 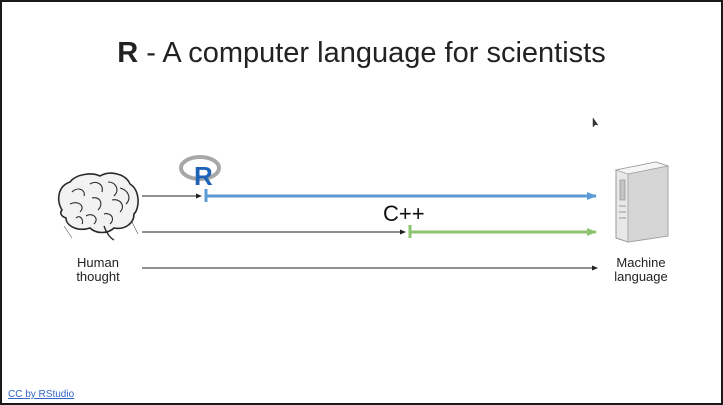 I want to click on machine-language-label: Machine language, so click(x=641, y=270).